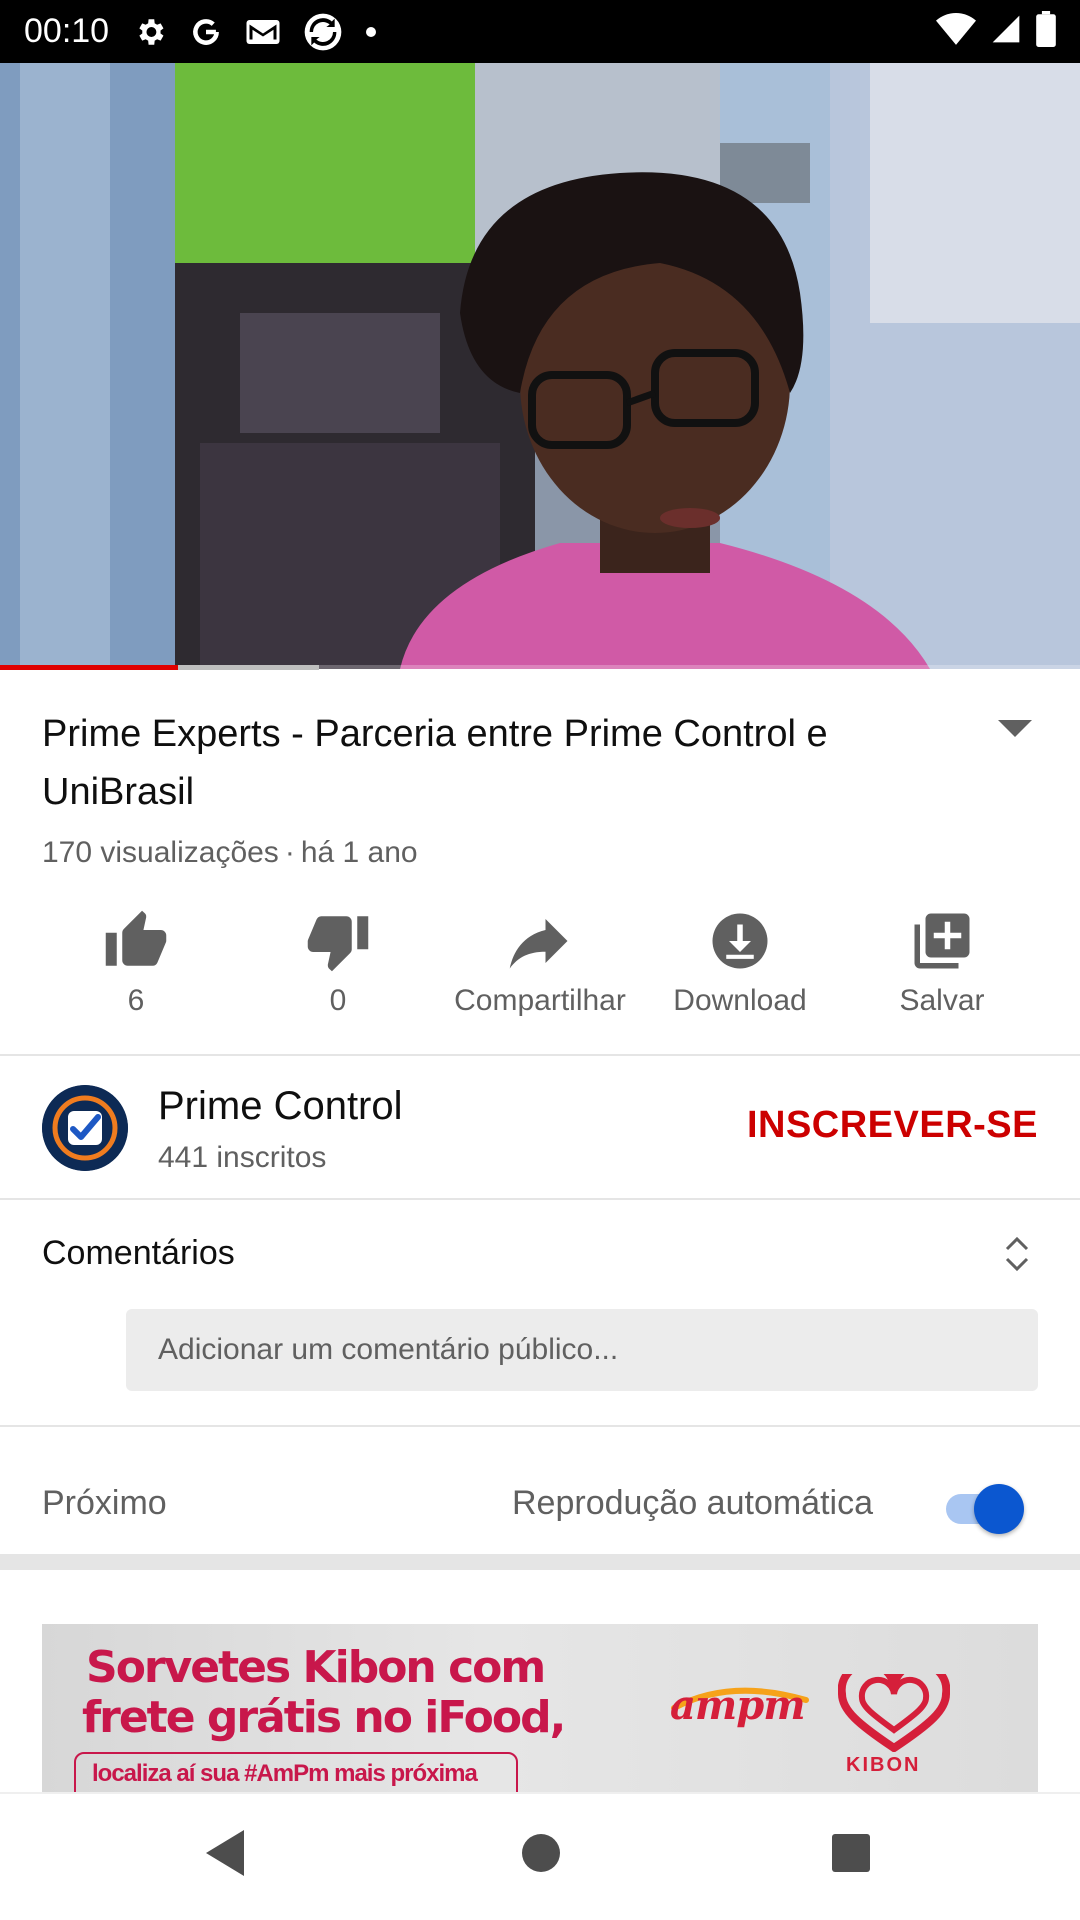 This screenshot has width=1080, height=1920. Describe the element at coordinates (136, 1000) in the screenshot. I see `like-count: 6` at that location.